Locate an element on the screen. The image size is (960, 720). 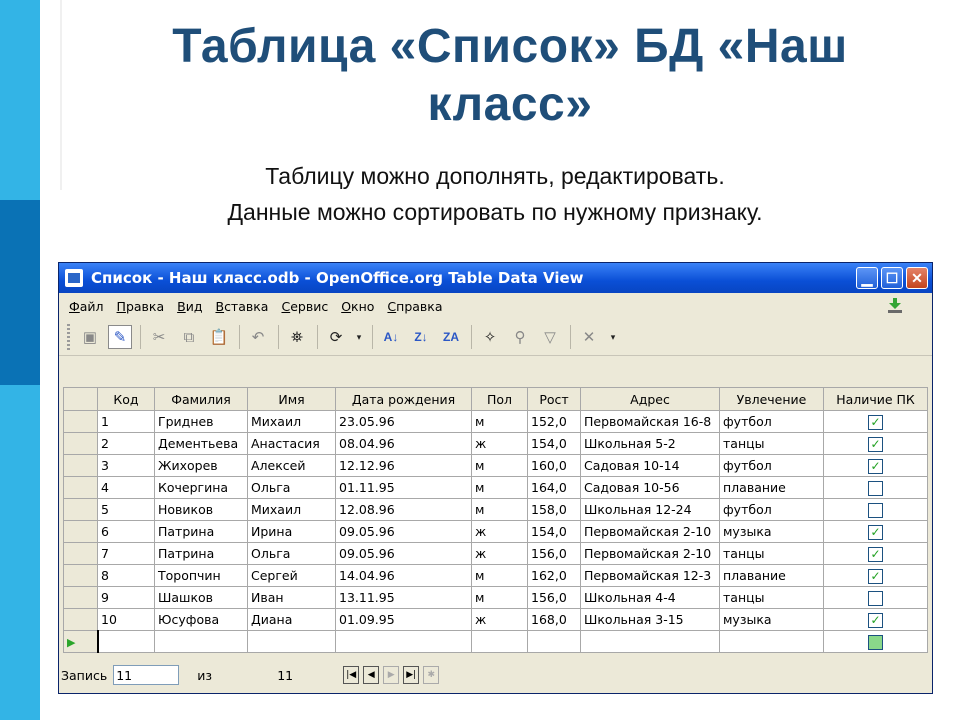
table-cell-dob: 23.05.96 is located at coordinates (403, 421).